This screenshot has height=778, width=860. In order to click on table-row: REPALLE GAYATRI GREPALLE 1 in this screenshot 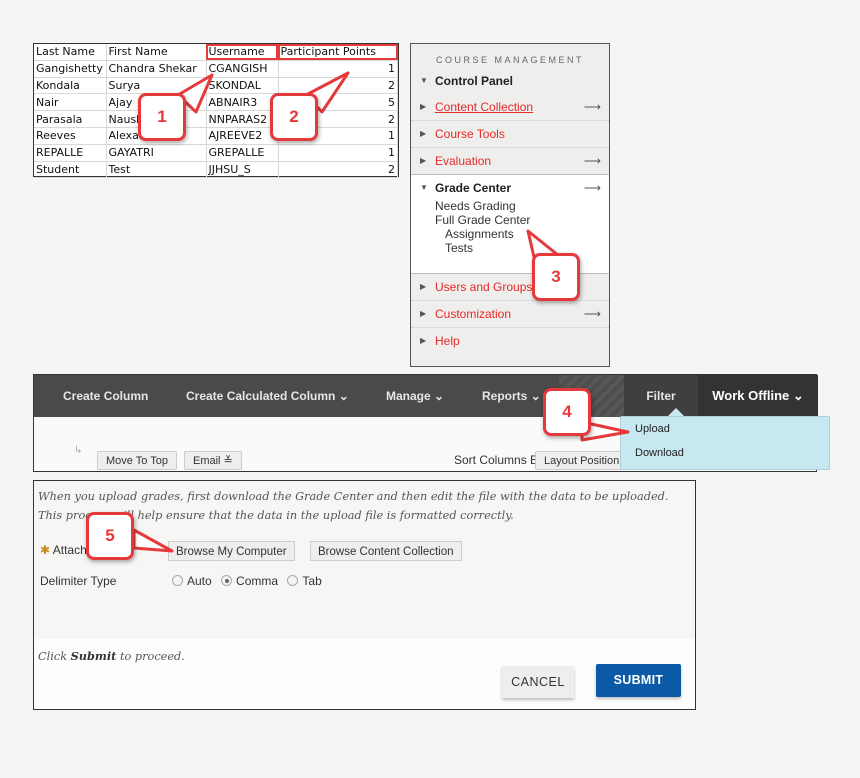, I will do `click(216, 153)`.